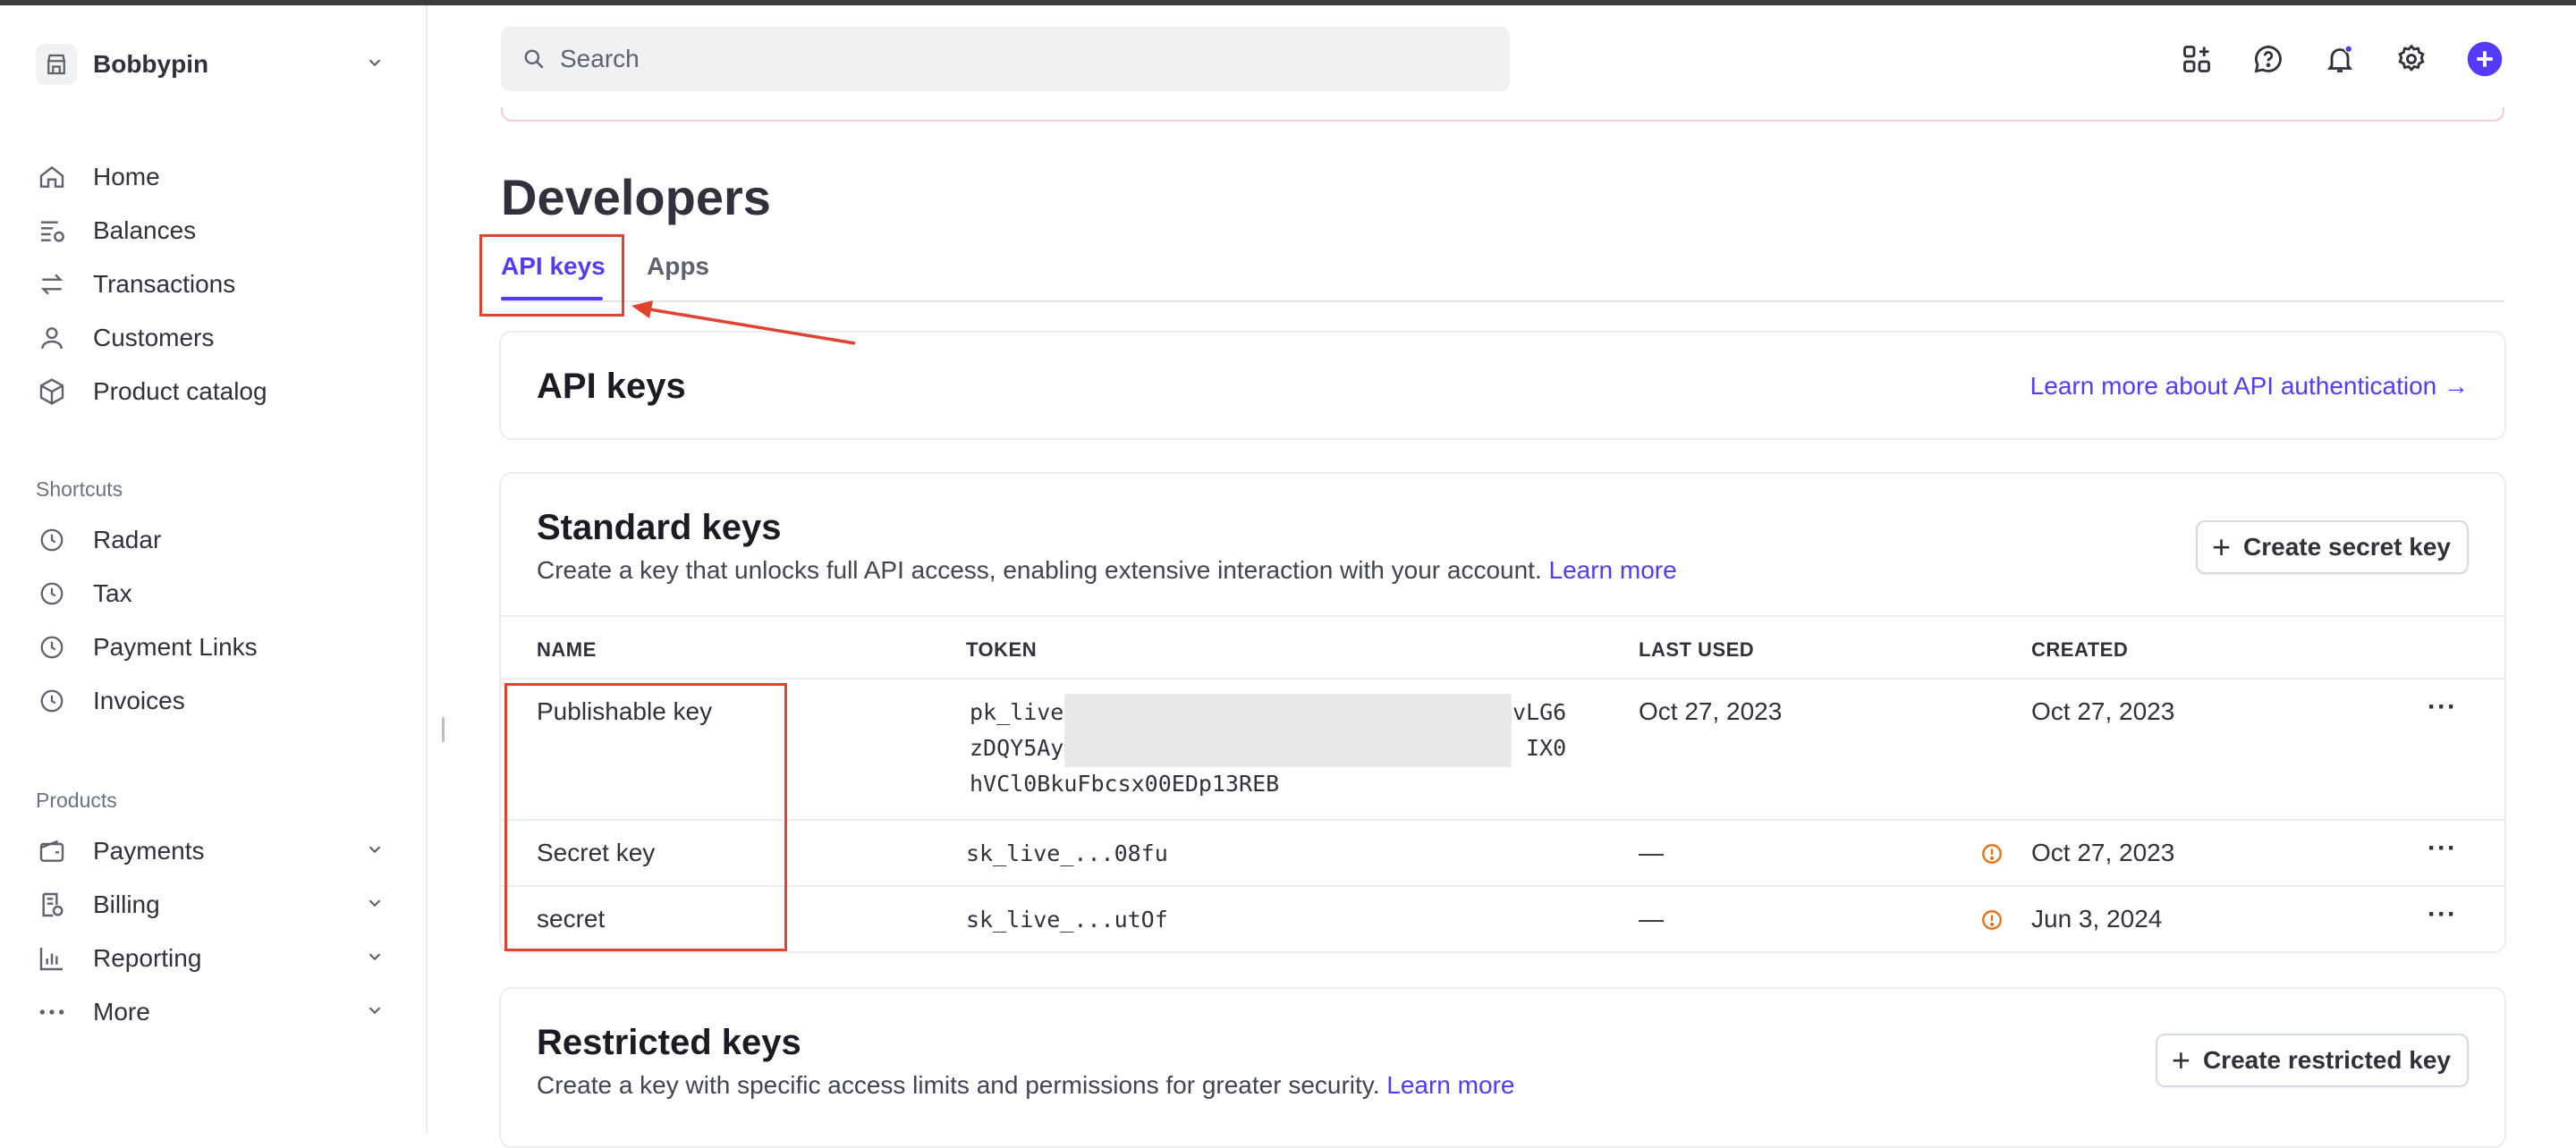  I want to click on column-header-name: NAME, so click(567, 649).